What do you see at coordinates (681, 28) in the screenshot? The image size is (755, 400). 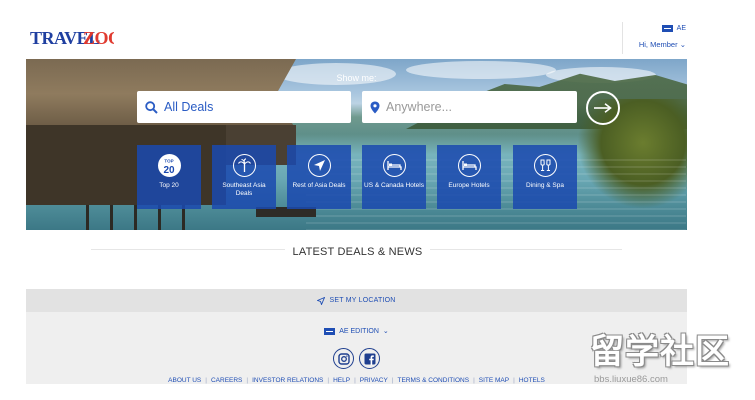 I see `edition-label: AE` at bounding box center [681, 28].